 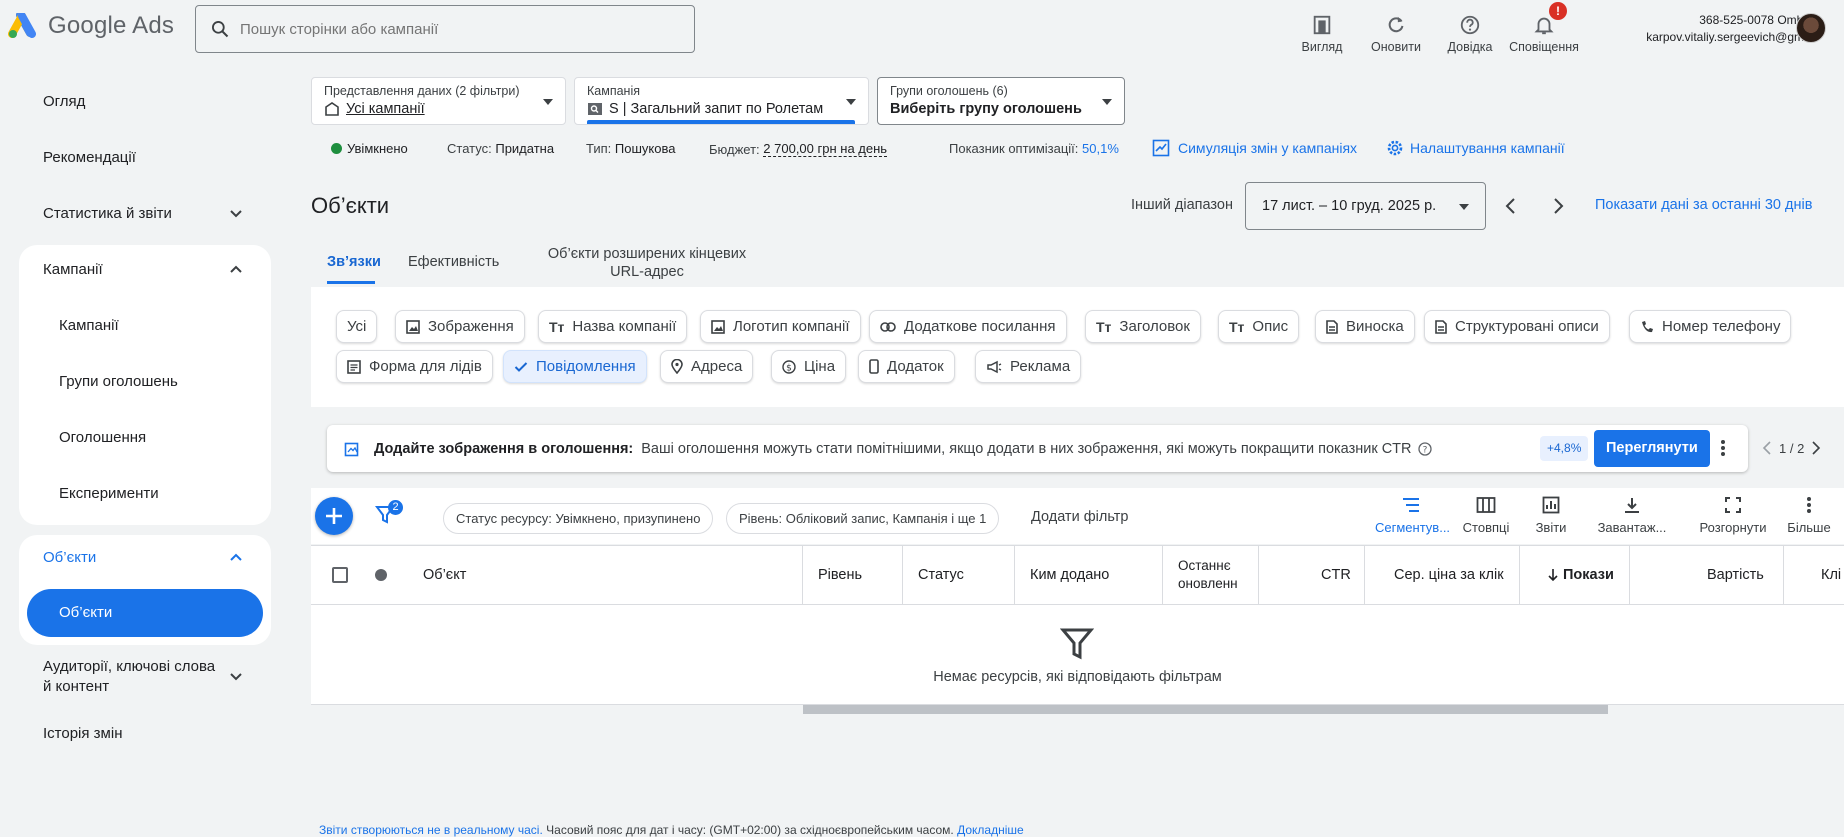 What do you see at coordinates (340, 575) in the screenshot?
I see `select-all-checkbox` at bounding box center [340, 575].